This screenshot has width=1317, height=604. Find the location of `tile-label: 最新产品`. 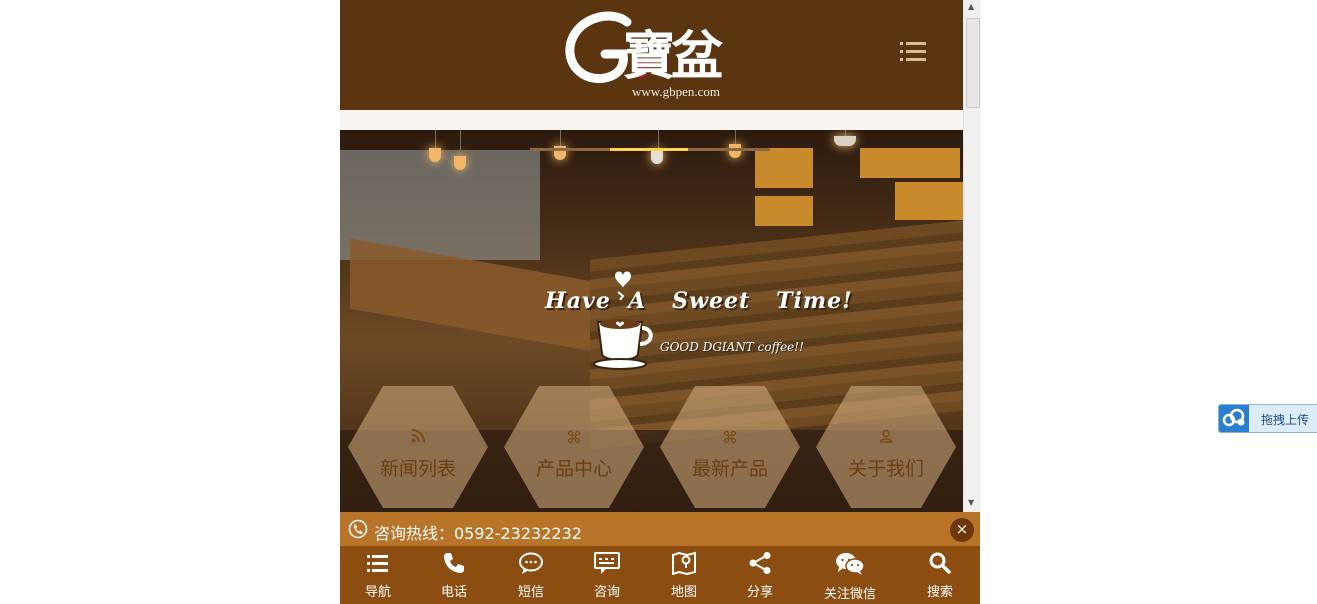

tile-label: 最新产品 is located at coordinates (729, 469).